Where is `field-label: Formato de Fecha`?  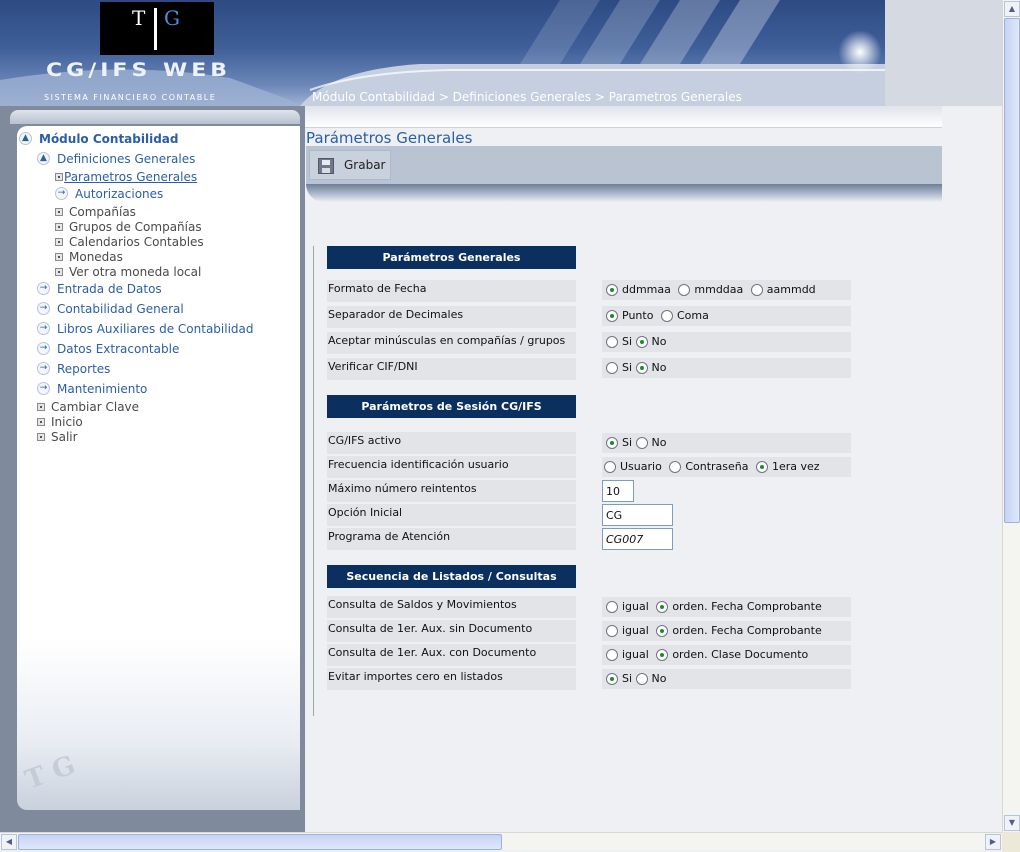
field-label: Formato de Fecha is located at coordinates (451, 291).